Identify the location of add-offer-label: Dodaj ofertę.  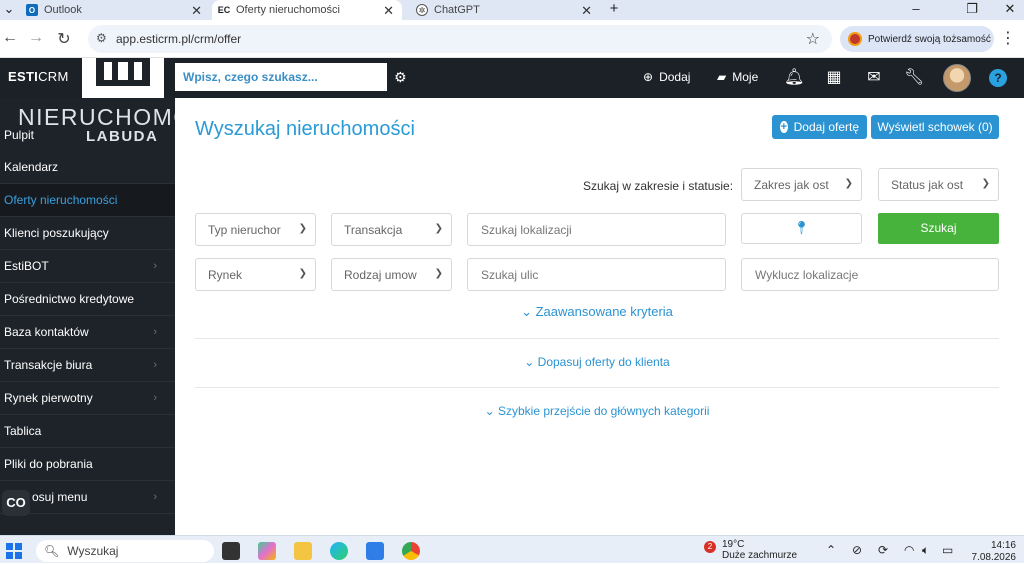
(826, 127).